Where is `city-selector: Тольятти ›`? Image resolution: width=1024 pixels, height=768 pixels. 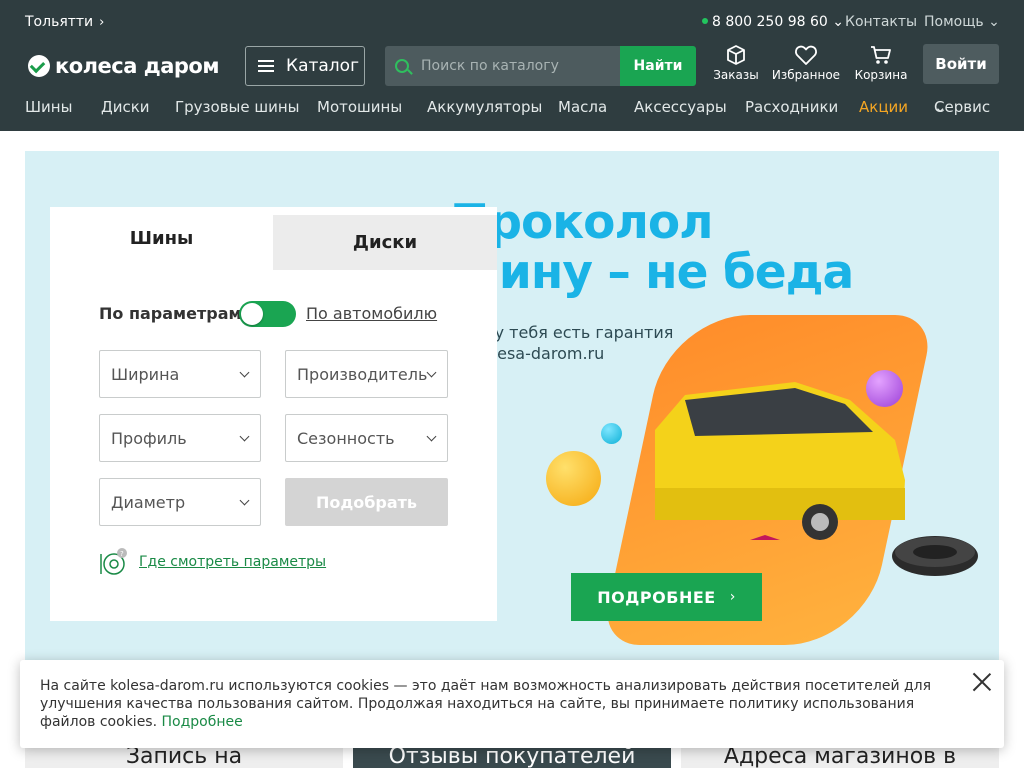 city-selector: Тольятти › is located at coordinates (64, 22).